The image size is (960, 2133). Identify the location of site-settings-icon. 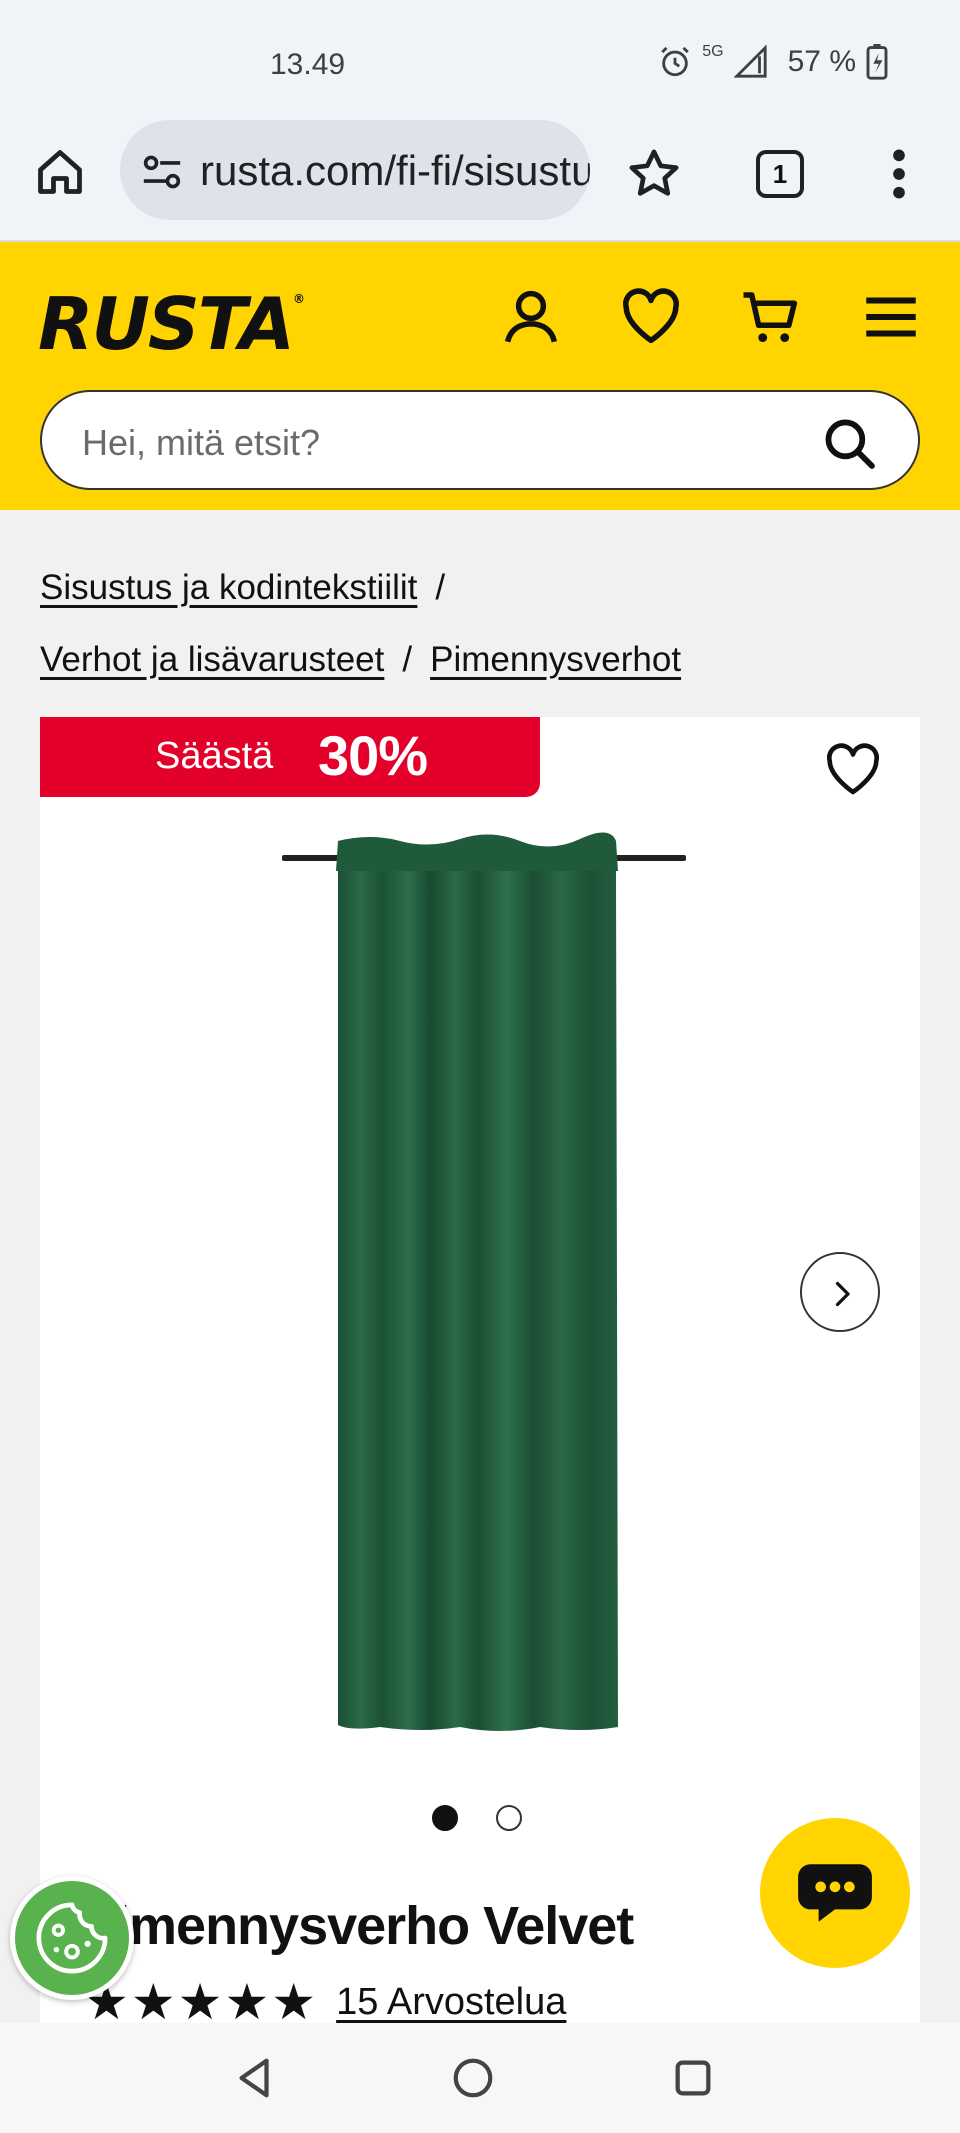
(162, 172).